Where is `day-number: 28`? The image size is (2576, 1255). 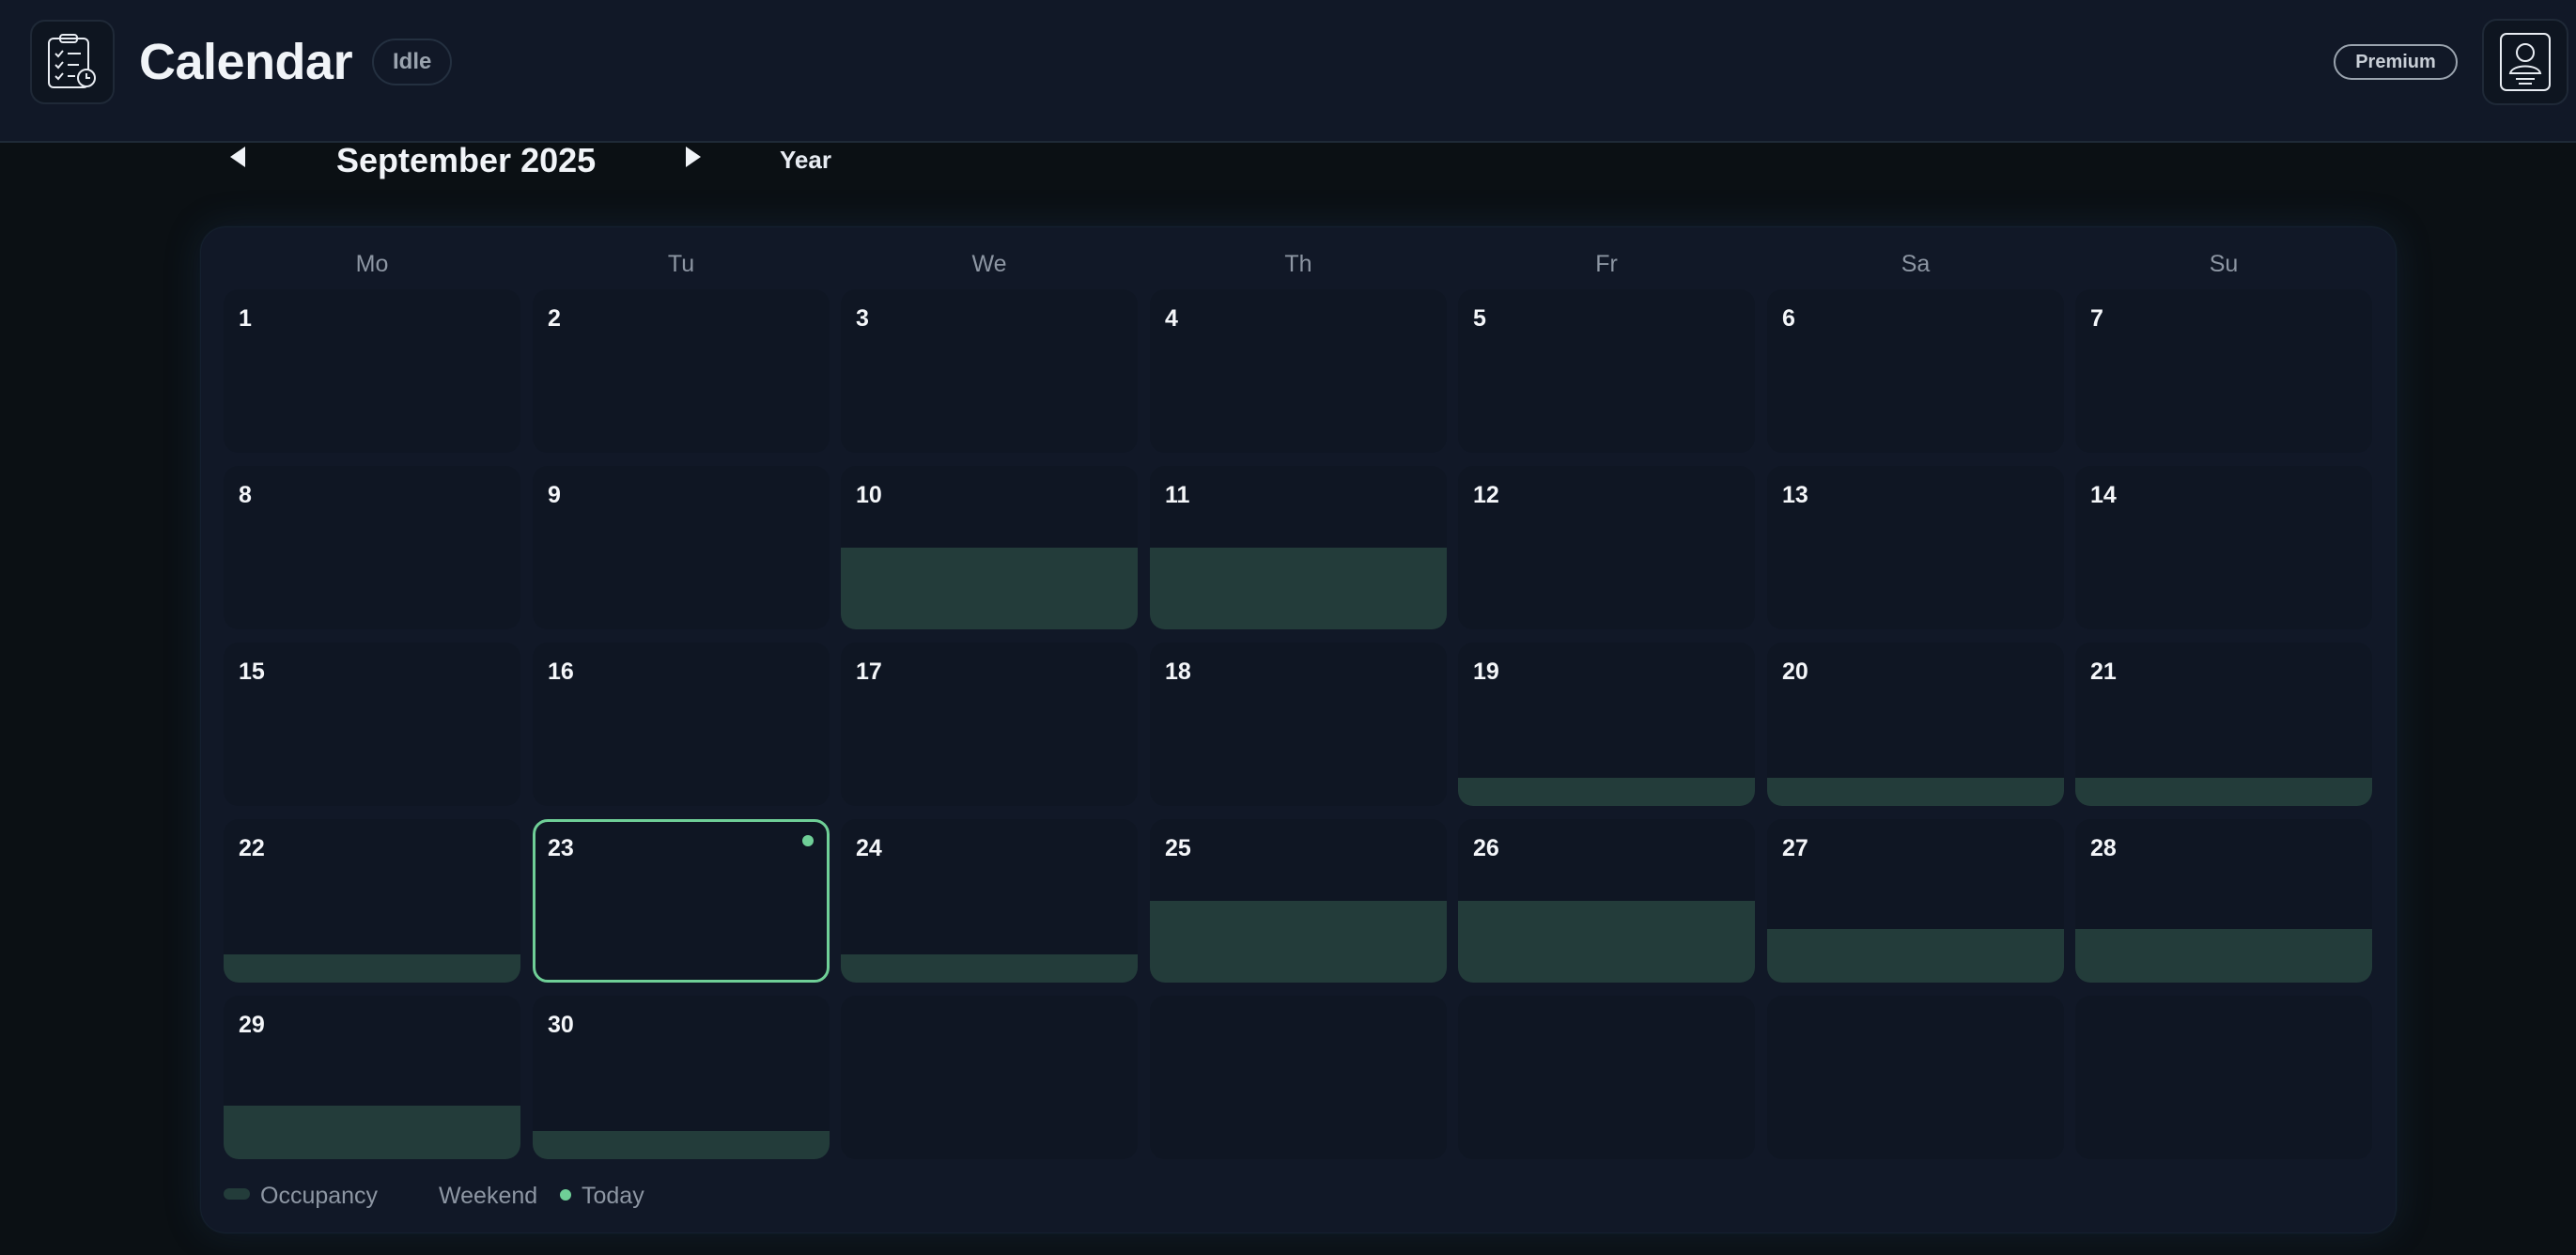
day-number: 28 is located at coordinates (2104, 848).